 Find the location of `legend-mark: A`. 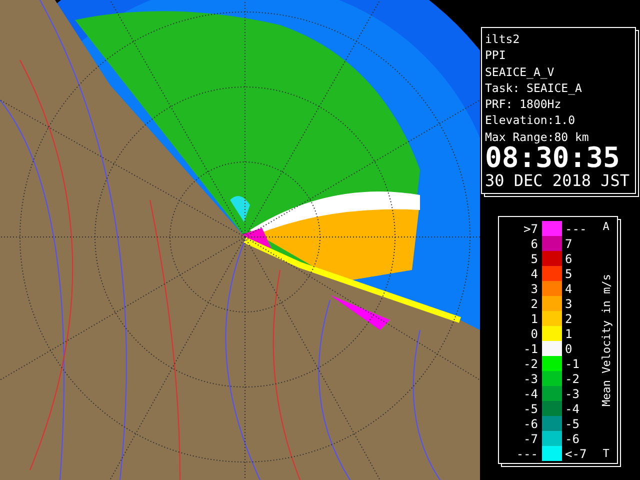

legend-mark: A is located at coordinates (606, 227).